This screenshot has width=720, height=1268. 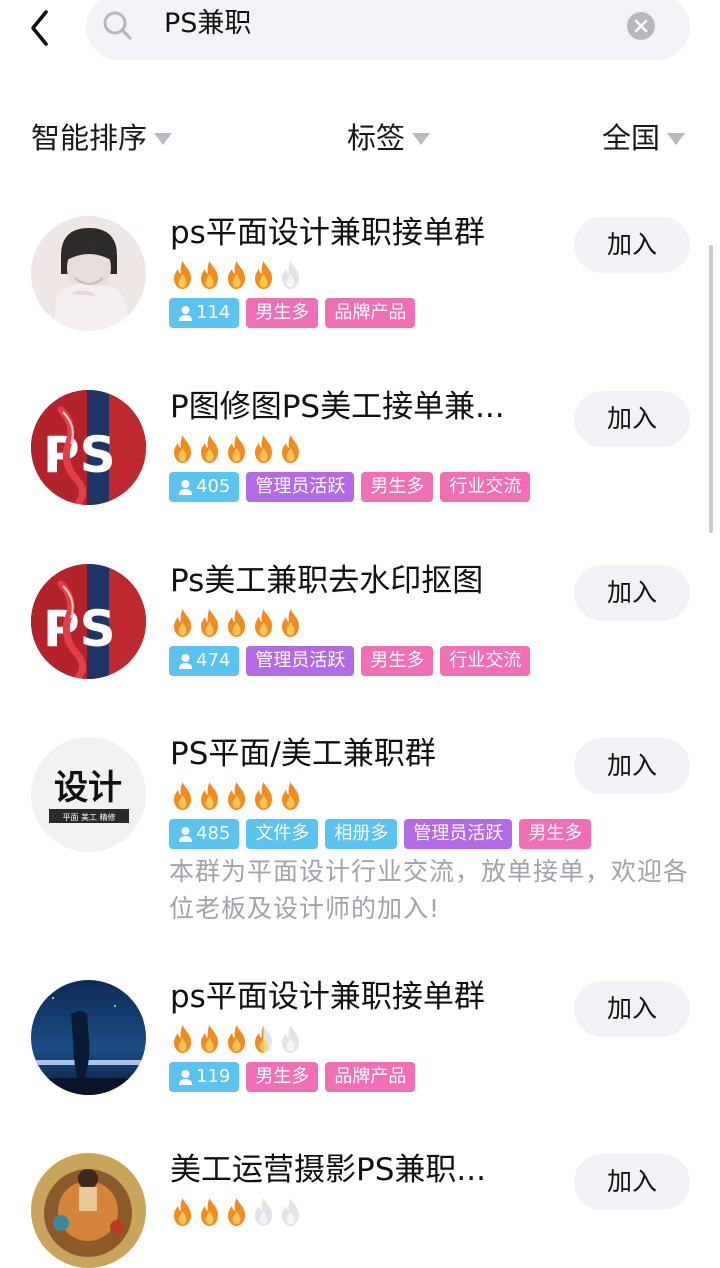 I want to click on tag-list: 405 管理员活跃 男生多 行业交流, so click(x=350, y=487).